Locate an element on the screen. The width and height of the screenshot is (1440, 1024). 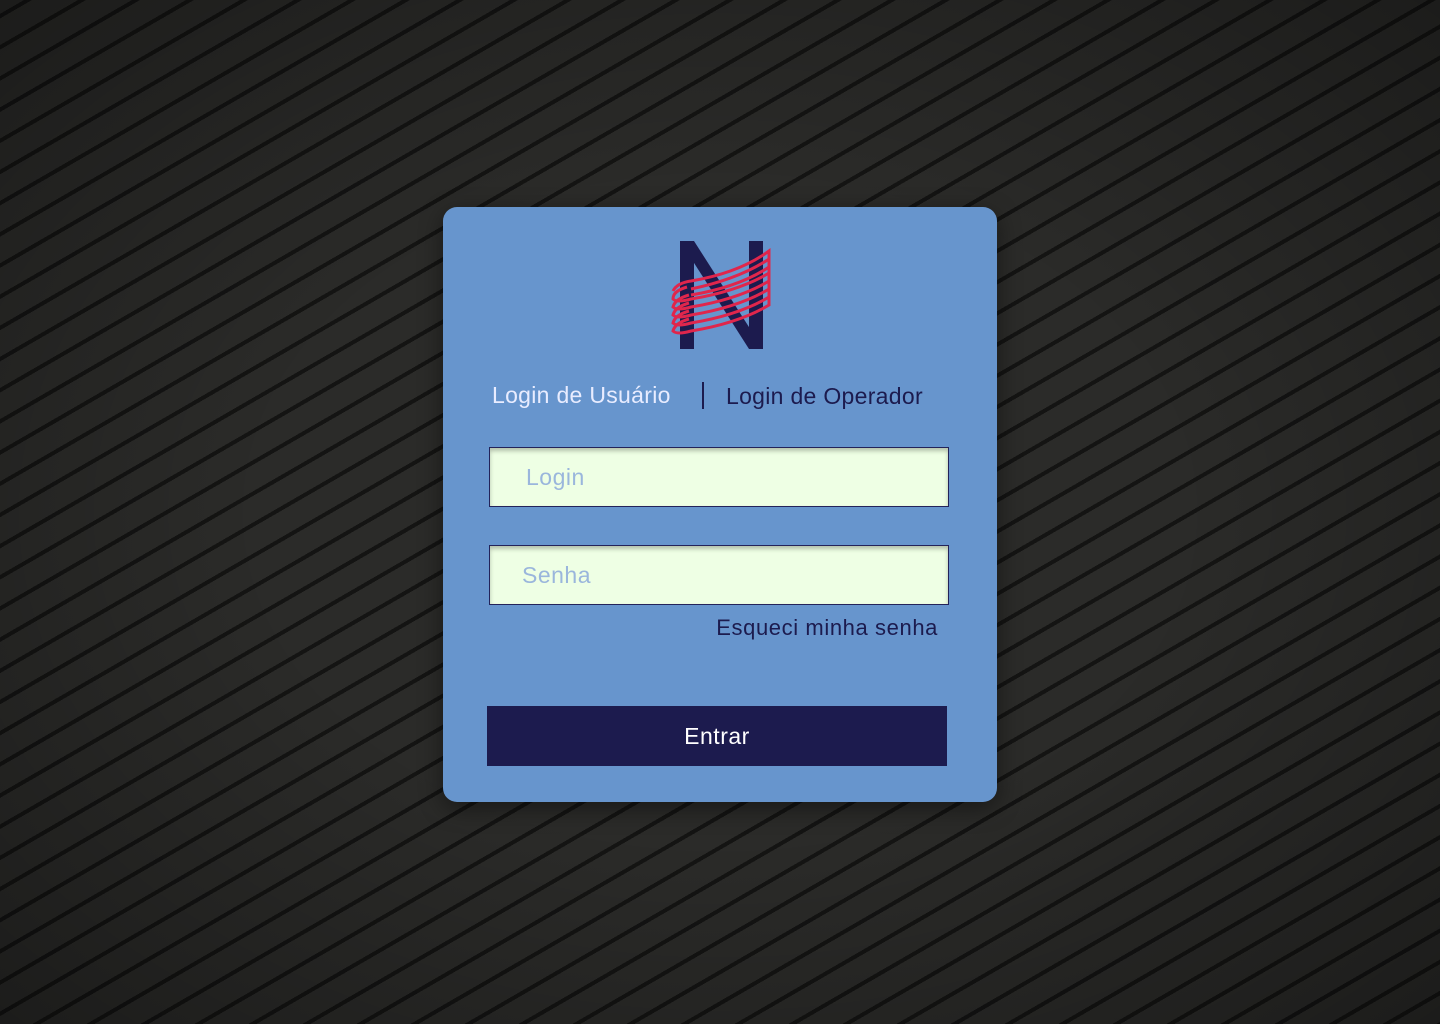
tab-operator-login: Login de Operador is located at coordinates (824, 396).